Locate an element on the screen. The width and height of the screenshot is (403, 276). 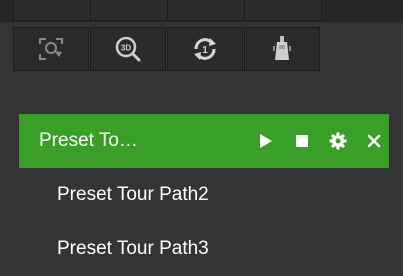
ptz-toolbar: 3D 1 is located at coordinates (167, 49).